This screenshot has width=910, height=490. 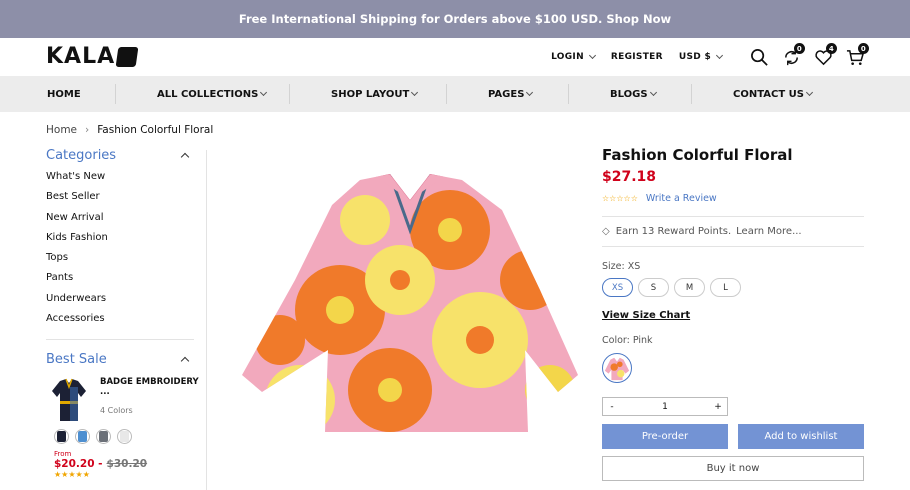 I want to click on search-icon, so click(x=759, y=57).